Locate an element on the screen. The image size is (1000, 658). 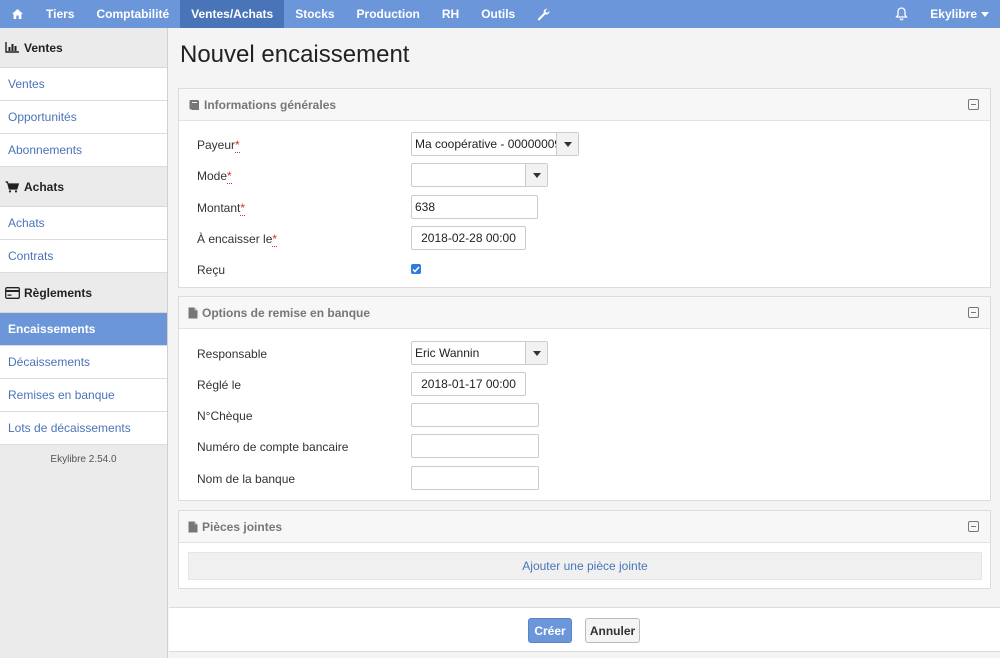
sidebar-section-title: Achats is located at coordinates (44, 186).